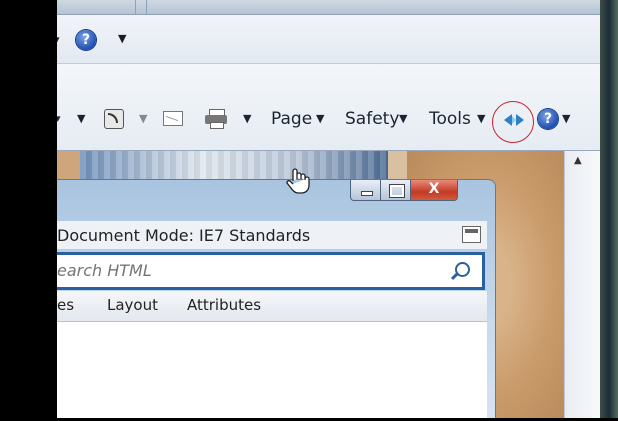  What do you see at coordinates (216, 119) in the screenshot?
I see `print-icon` at bounding box center [216, 119].